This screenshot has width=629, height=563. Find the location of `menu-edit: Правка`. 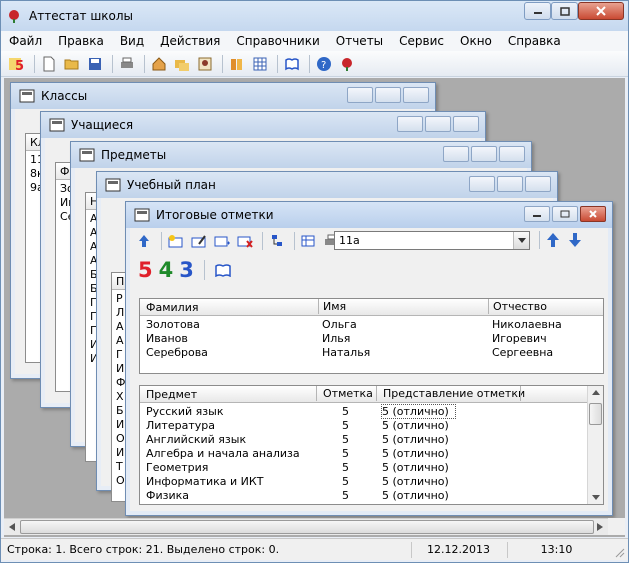

menu-edit: Правка is located at coordinates (81, 41).